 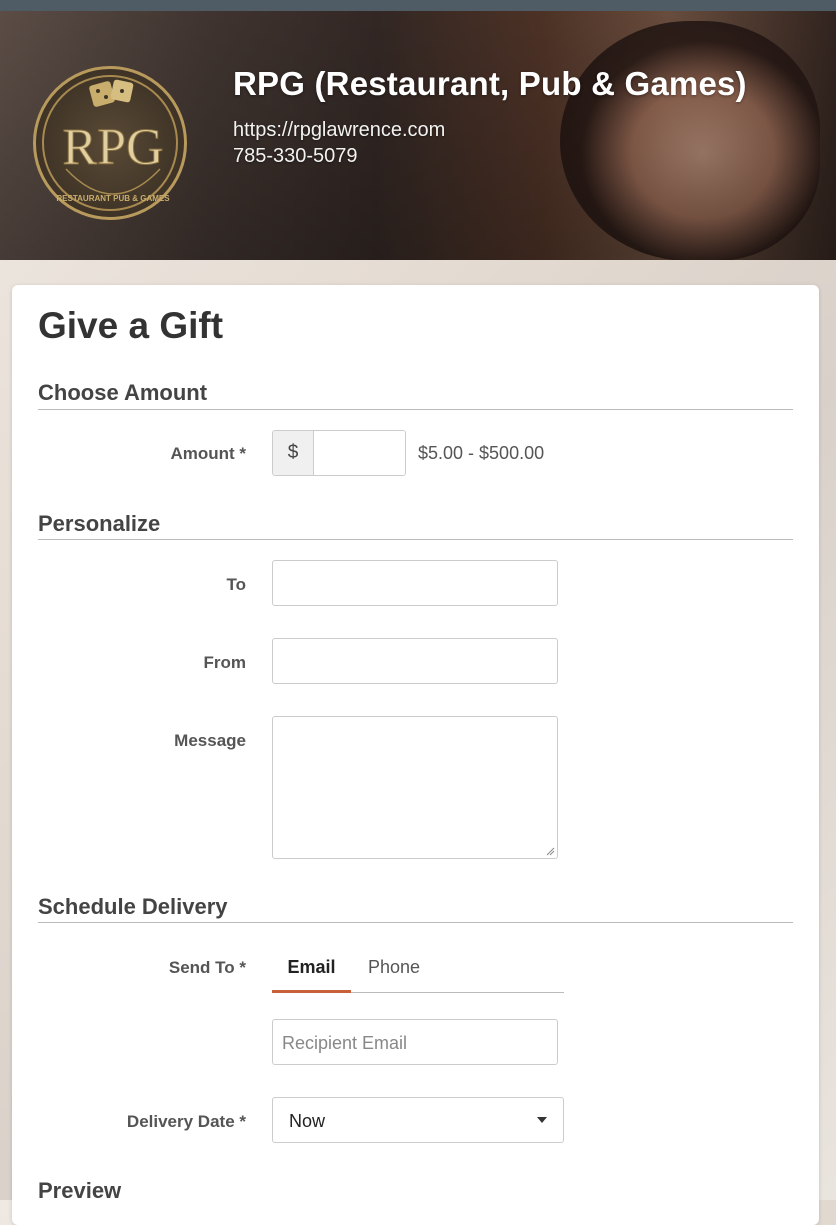 What do you see at coordinates (186, 1121) in the screenshot?
I see `delivery-date-label: Delivery Date *` at bounding box center [186, 1121].